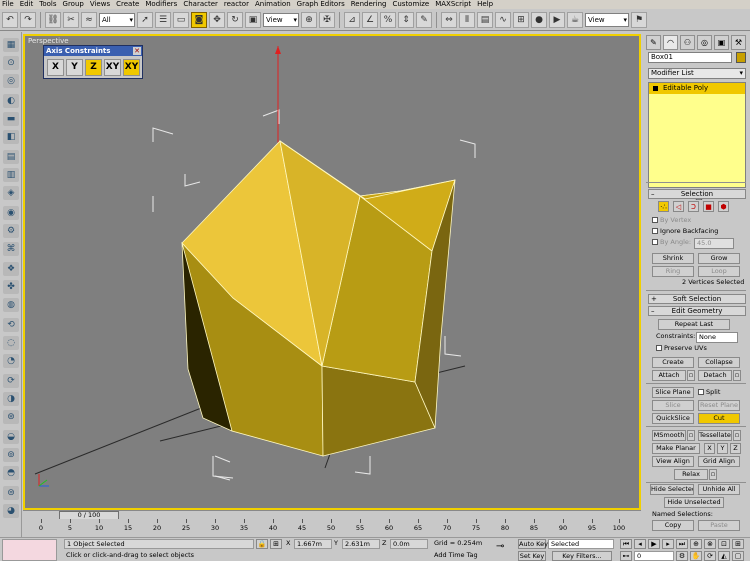 The width and height of the screenshot is (750, 561). What do you see at coordinates (161, 4) in the screenshot?
I see `menu-modifiers: Modifiers` at bounding box center [161, 4].